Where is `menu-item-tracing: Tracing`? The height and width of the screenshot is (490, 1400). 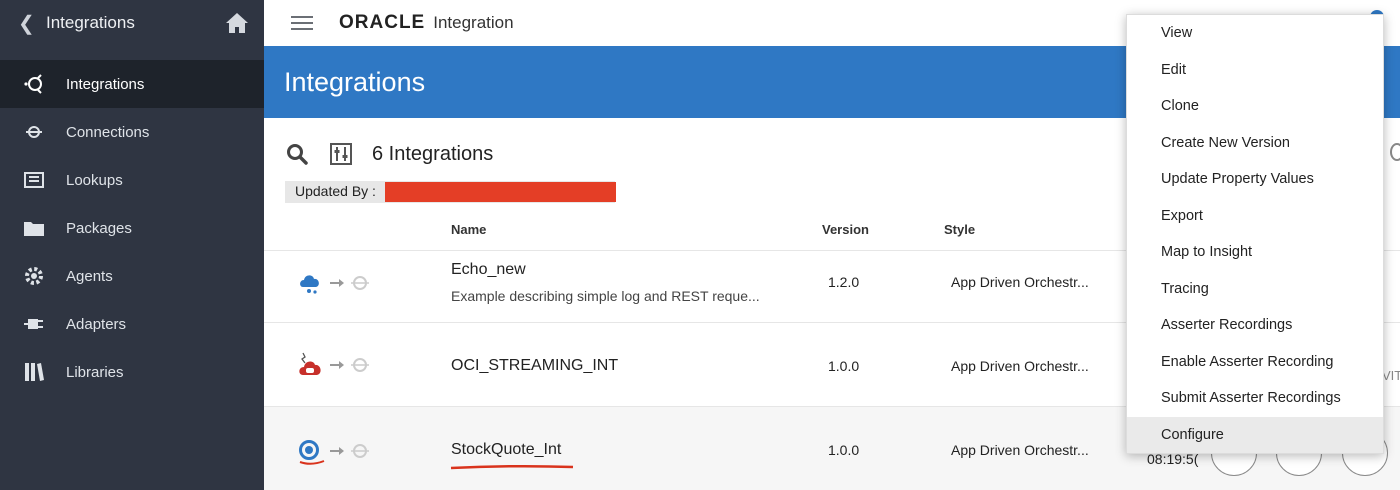 menu-item-tracing: Tracing is located at coordinates (1255, 289).